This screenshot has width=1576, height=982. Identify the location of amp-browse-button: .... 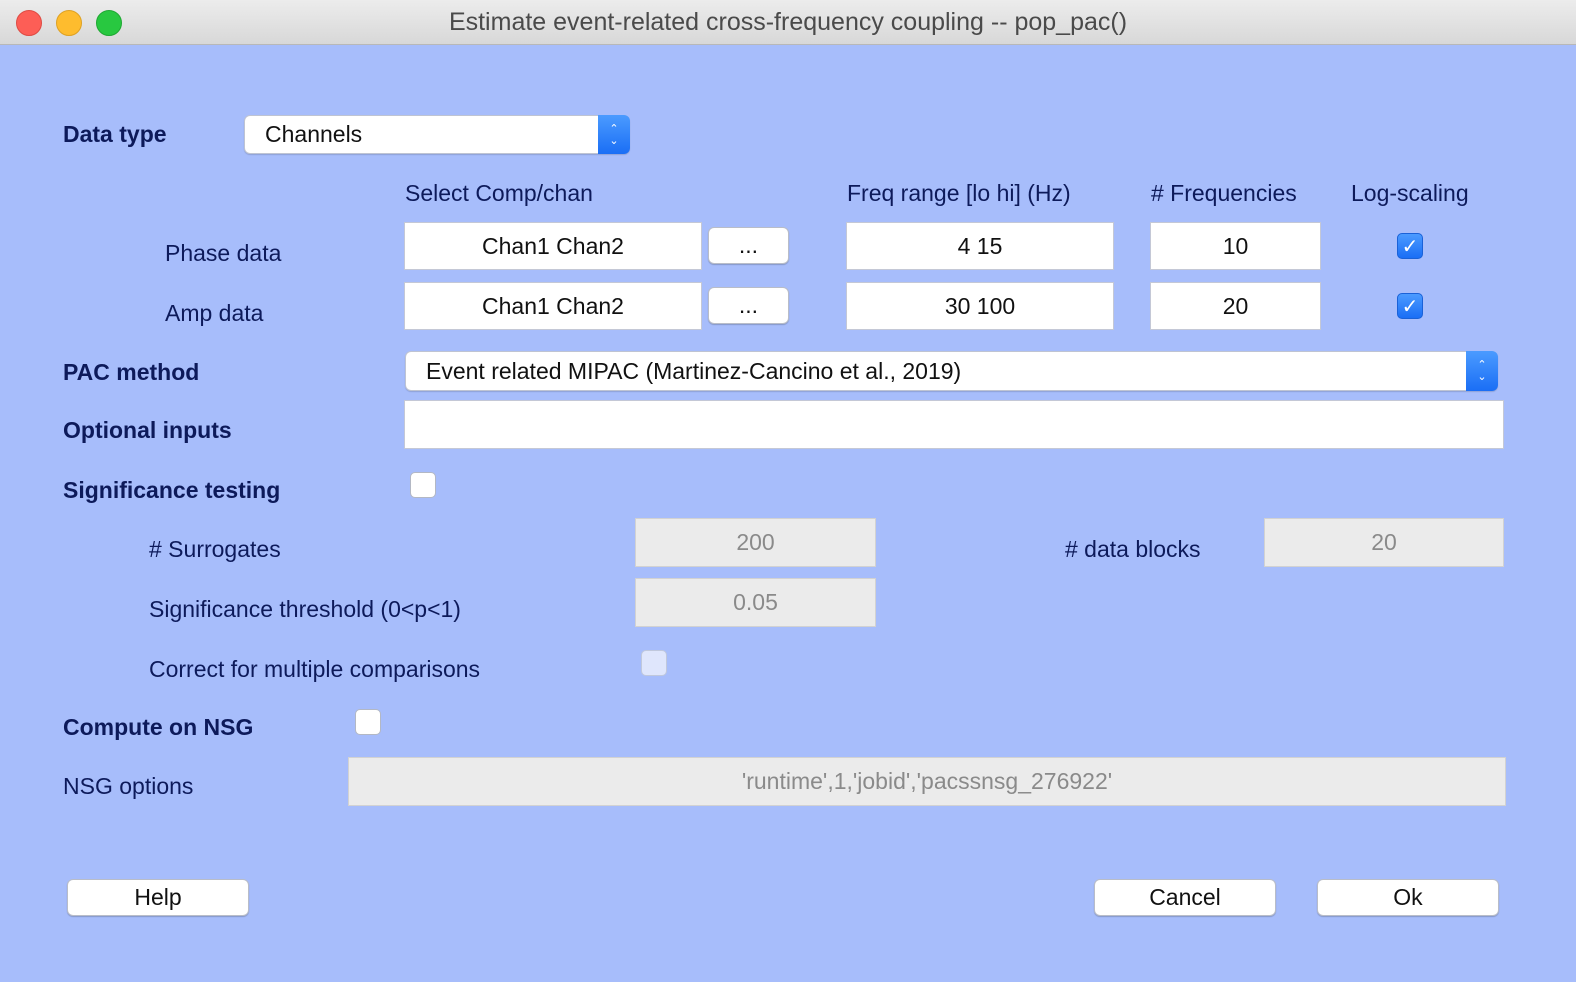
(748, 305).